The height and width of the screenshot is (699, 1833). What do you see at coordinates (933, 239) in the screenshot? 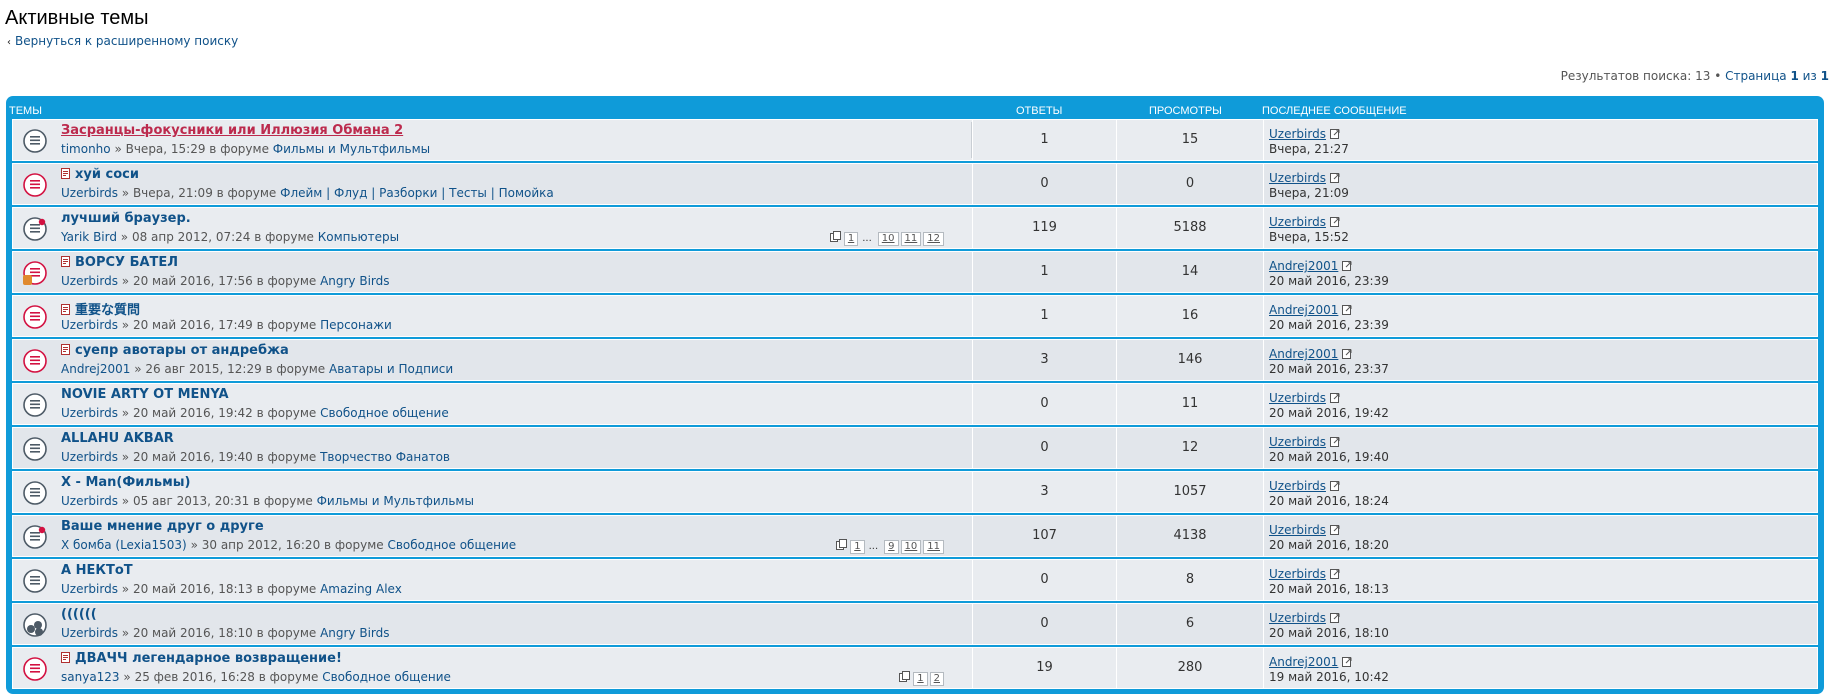
I see `page-number-link: 12` at bounding box center [933, 239].